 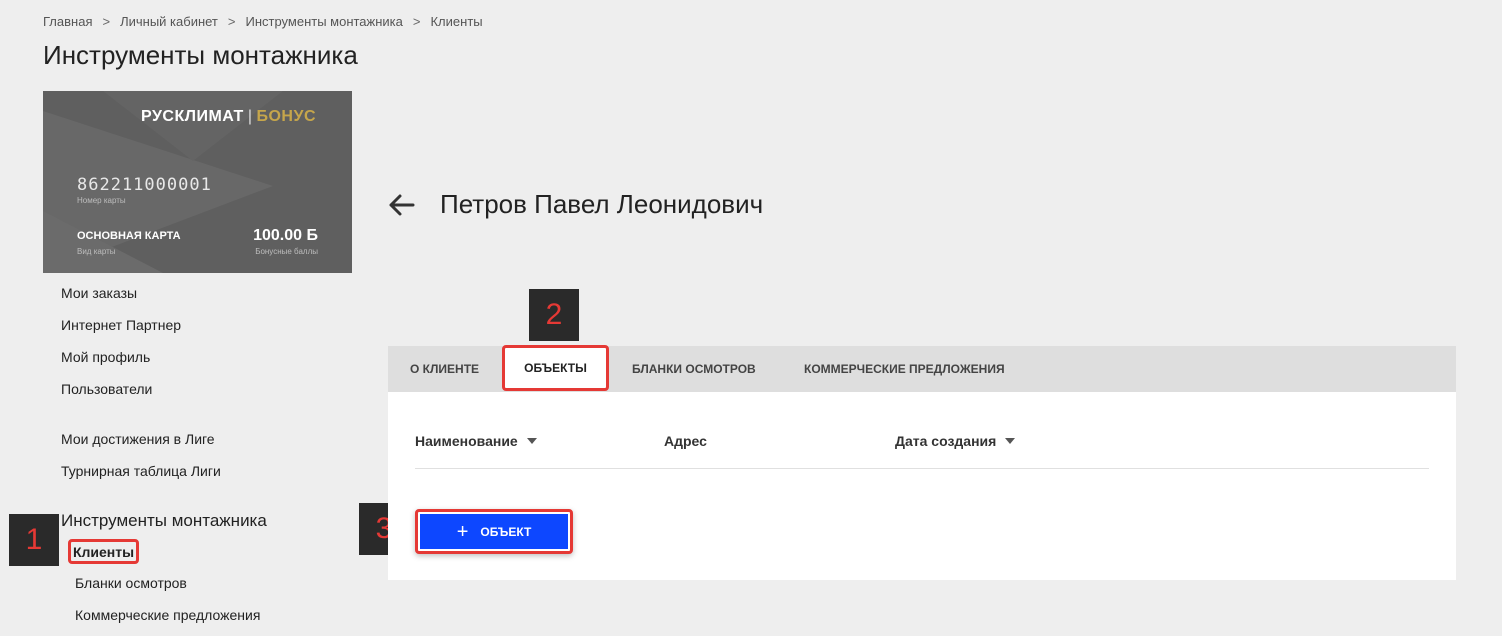 I want to click on tab-inspection-forms: БЛАНКИ ОСМОТРОВ, so click(x=694, y=369).